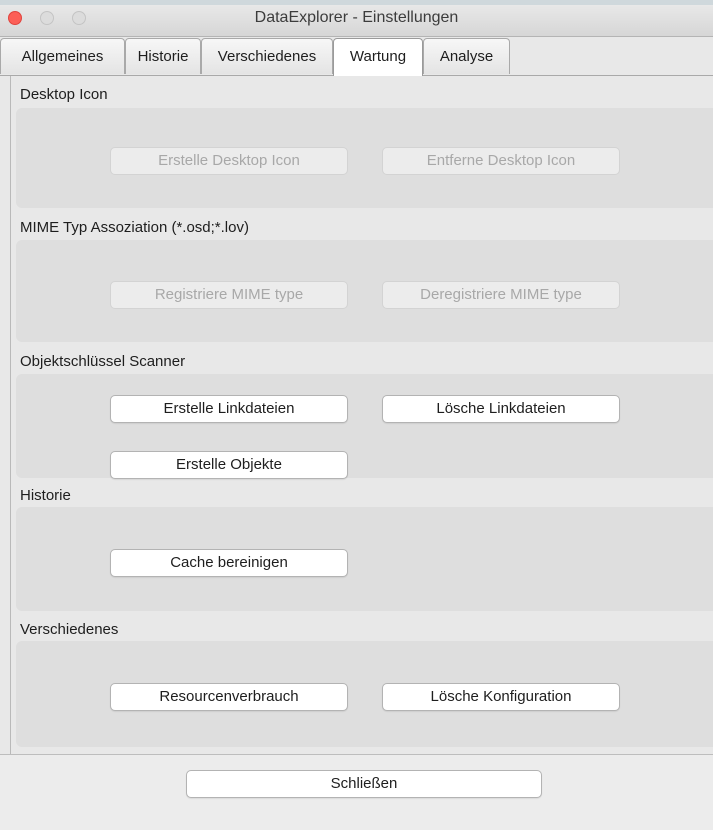 This screenshot has height=830, width=713. What do you see at coordinates (64, 94) in the screenshot?
I see `section-title-desktop-icon: Desktop Icon` at bounding box center [64, 94].